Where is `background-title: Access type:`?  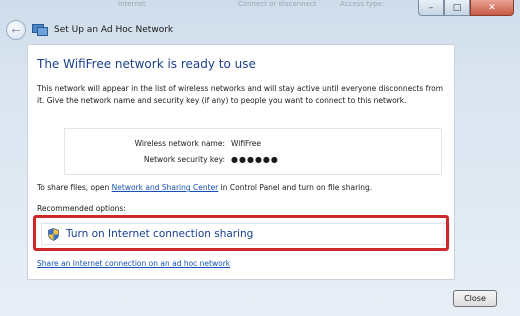
background-title: Access type: is located at coordinates (362, 4).